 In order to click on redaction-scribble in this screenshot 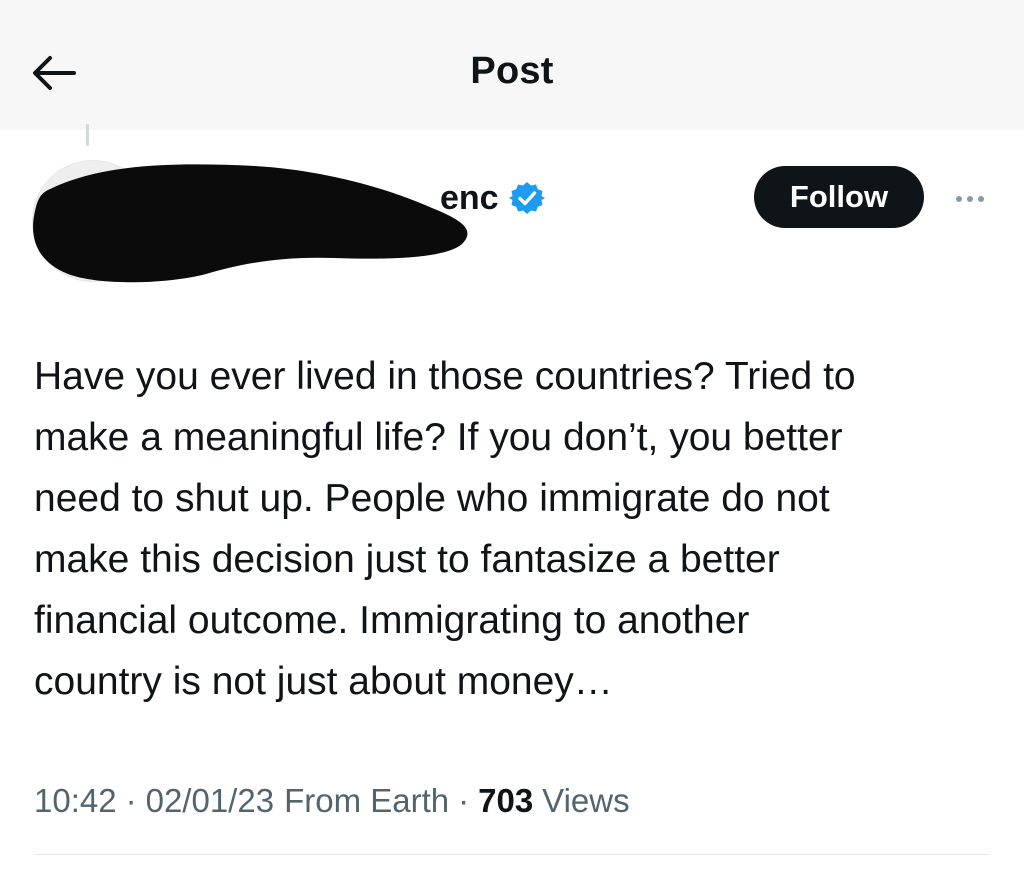, I will do `click(250, 223)`.